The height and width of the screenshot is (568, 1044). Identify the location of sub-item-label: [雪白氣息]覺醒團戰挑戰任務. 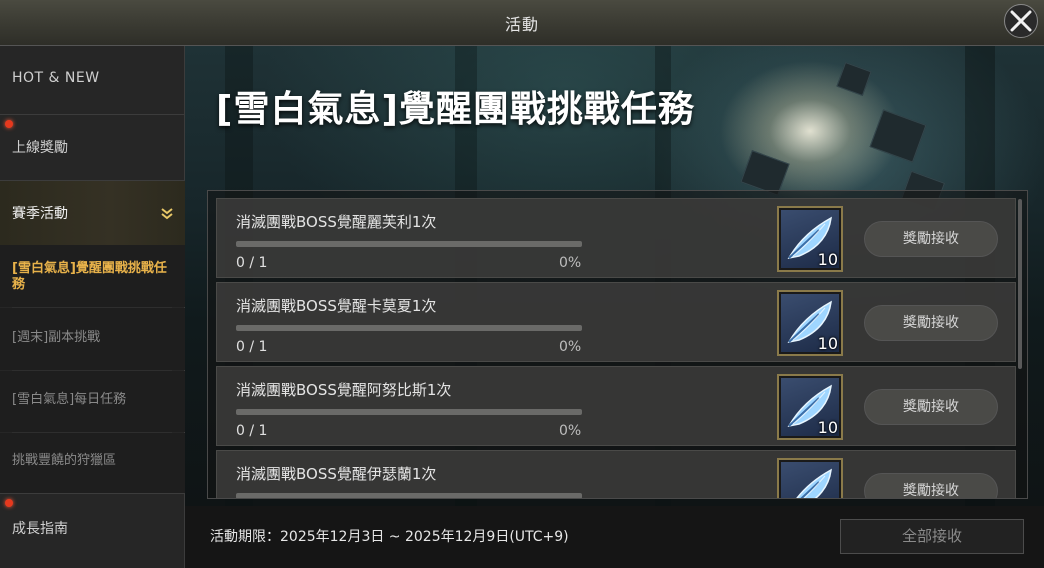
(89, 276).